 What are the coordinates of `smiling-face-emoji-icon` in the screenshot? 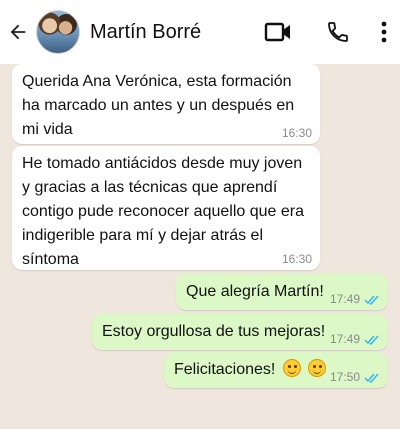 It's located at (317, 368).